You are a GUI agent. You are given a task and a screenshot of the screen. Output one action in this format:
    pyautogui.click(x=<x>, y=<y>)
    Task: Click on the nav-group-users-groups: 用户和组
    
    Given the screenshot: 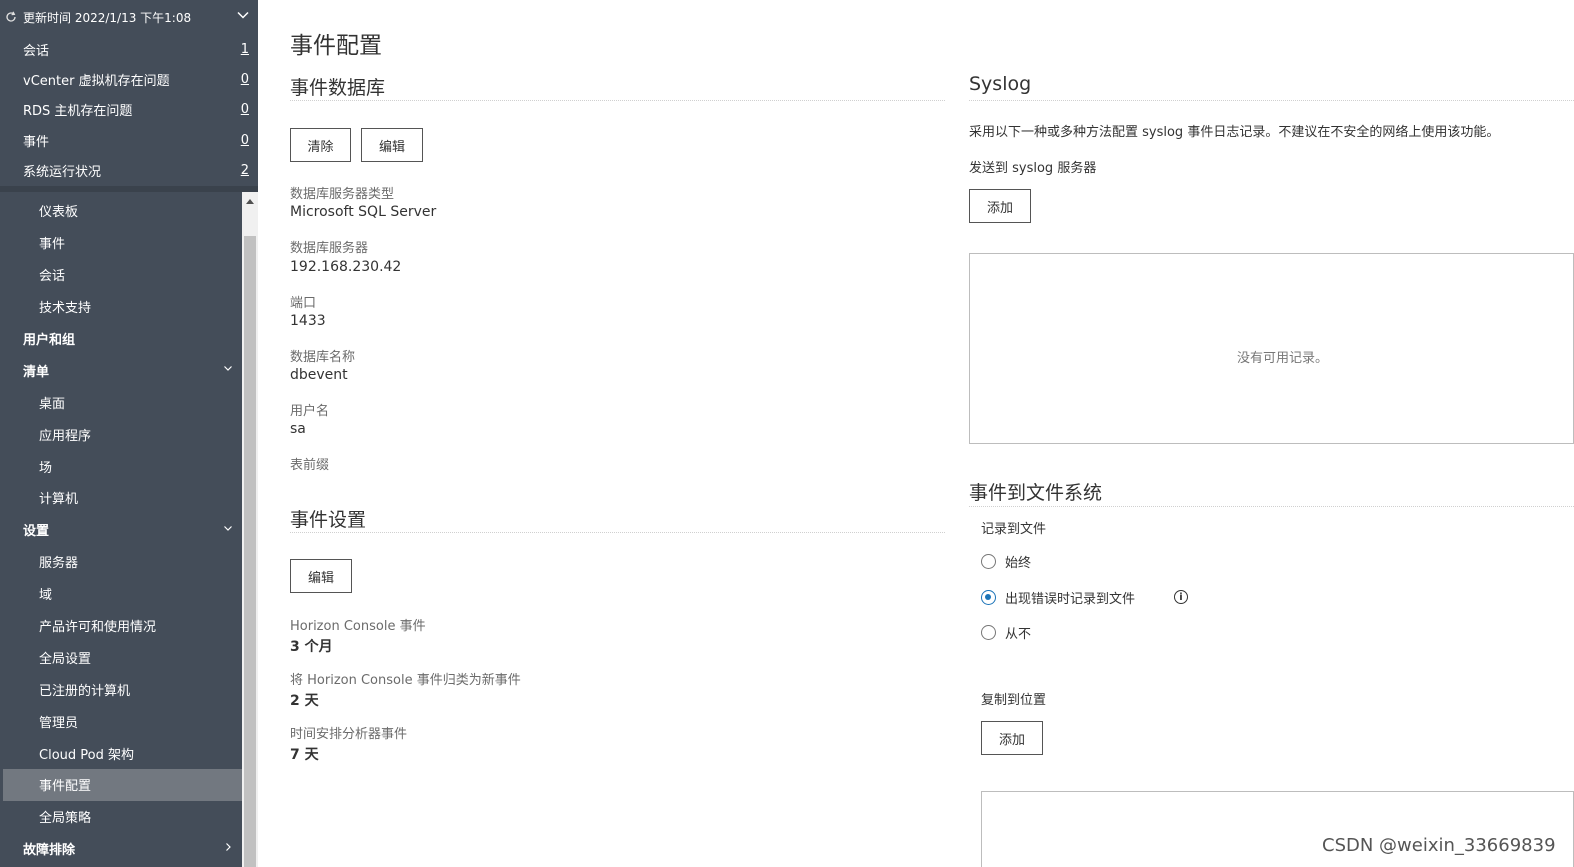 What is the action you would take?
    pyautogui.click(x=121, y=339)
    